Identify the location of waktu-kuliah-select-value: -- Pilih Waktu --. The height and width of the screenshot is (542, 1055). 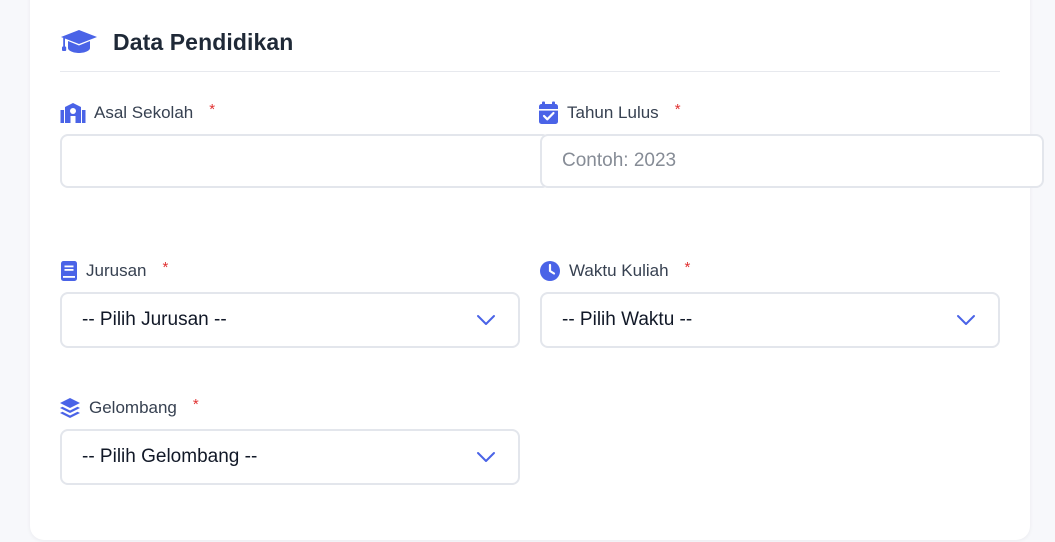
(627, 319).